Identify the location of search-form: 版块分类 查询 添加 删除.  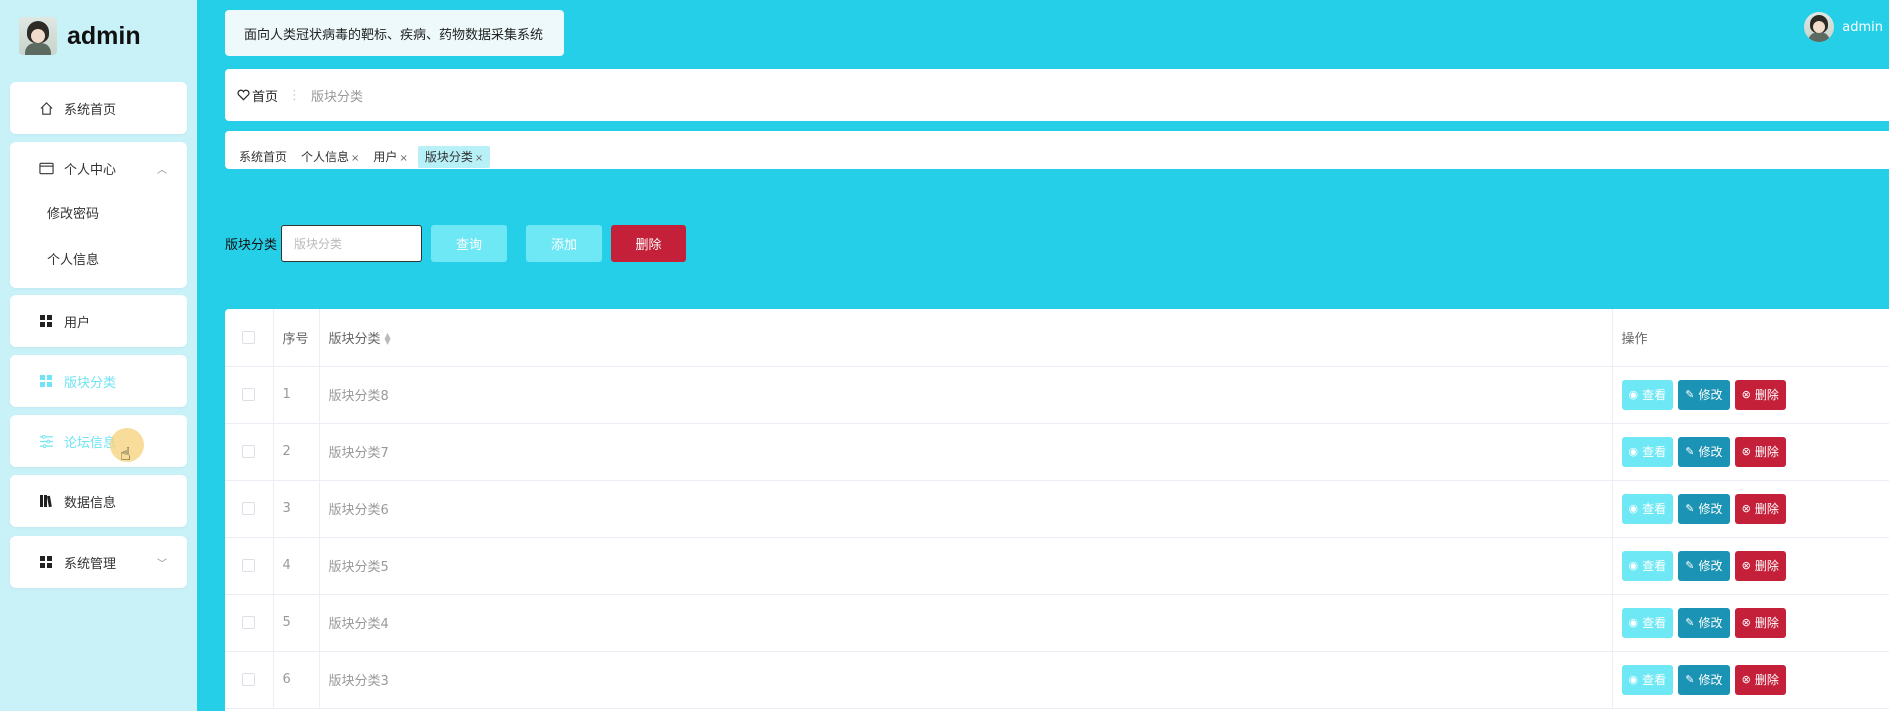
(456, 243).